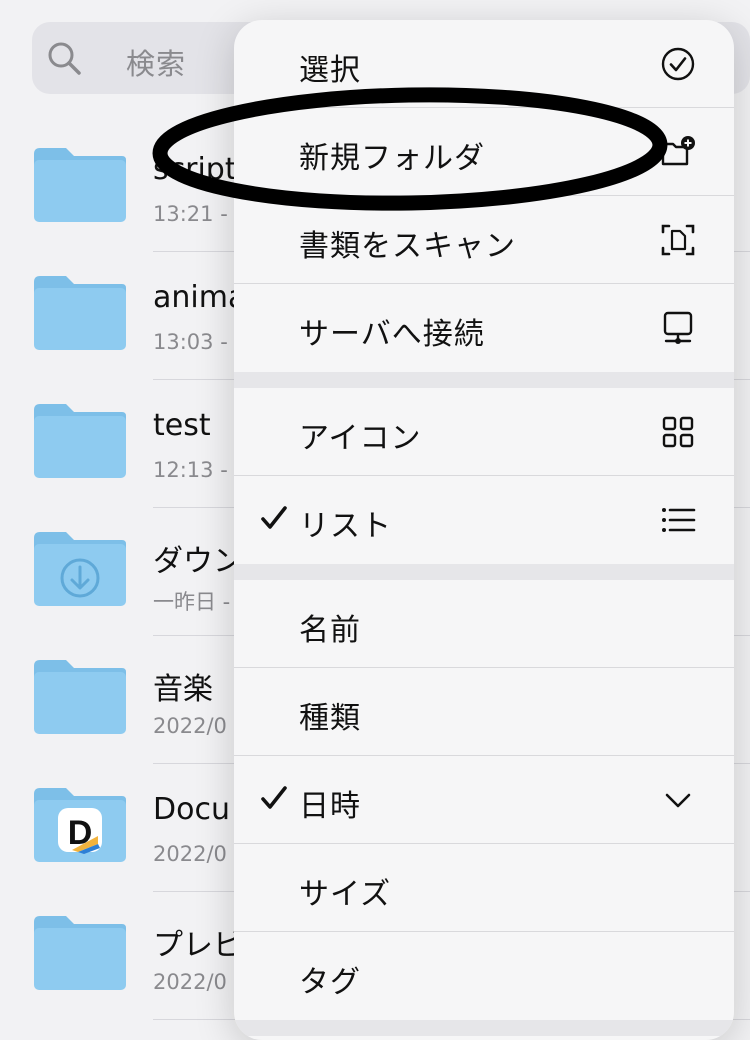 Image resolution: width=750 pixels, height=1040 pixels. I want to click on scan-document-icon, so click(678, 240).